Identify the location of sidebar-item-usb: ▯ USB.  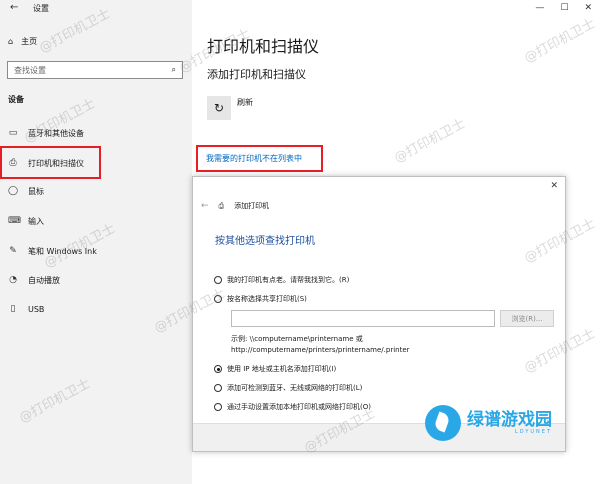
(26, 309).